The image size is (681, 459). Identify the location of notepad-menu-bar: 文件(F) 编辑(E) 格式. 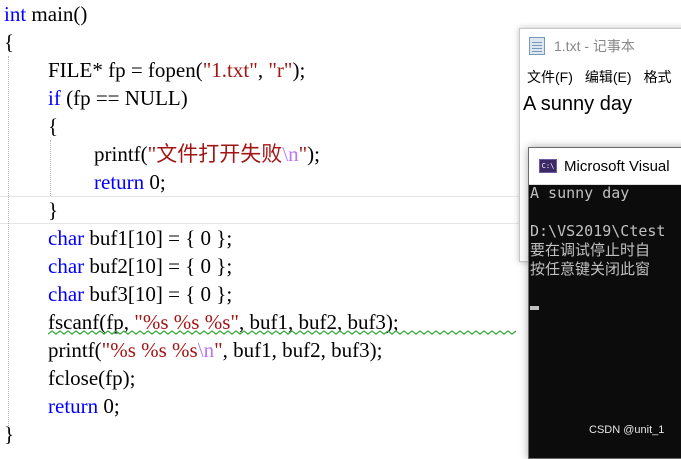
(600, 77).